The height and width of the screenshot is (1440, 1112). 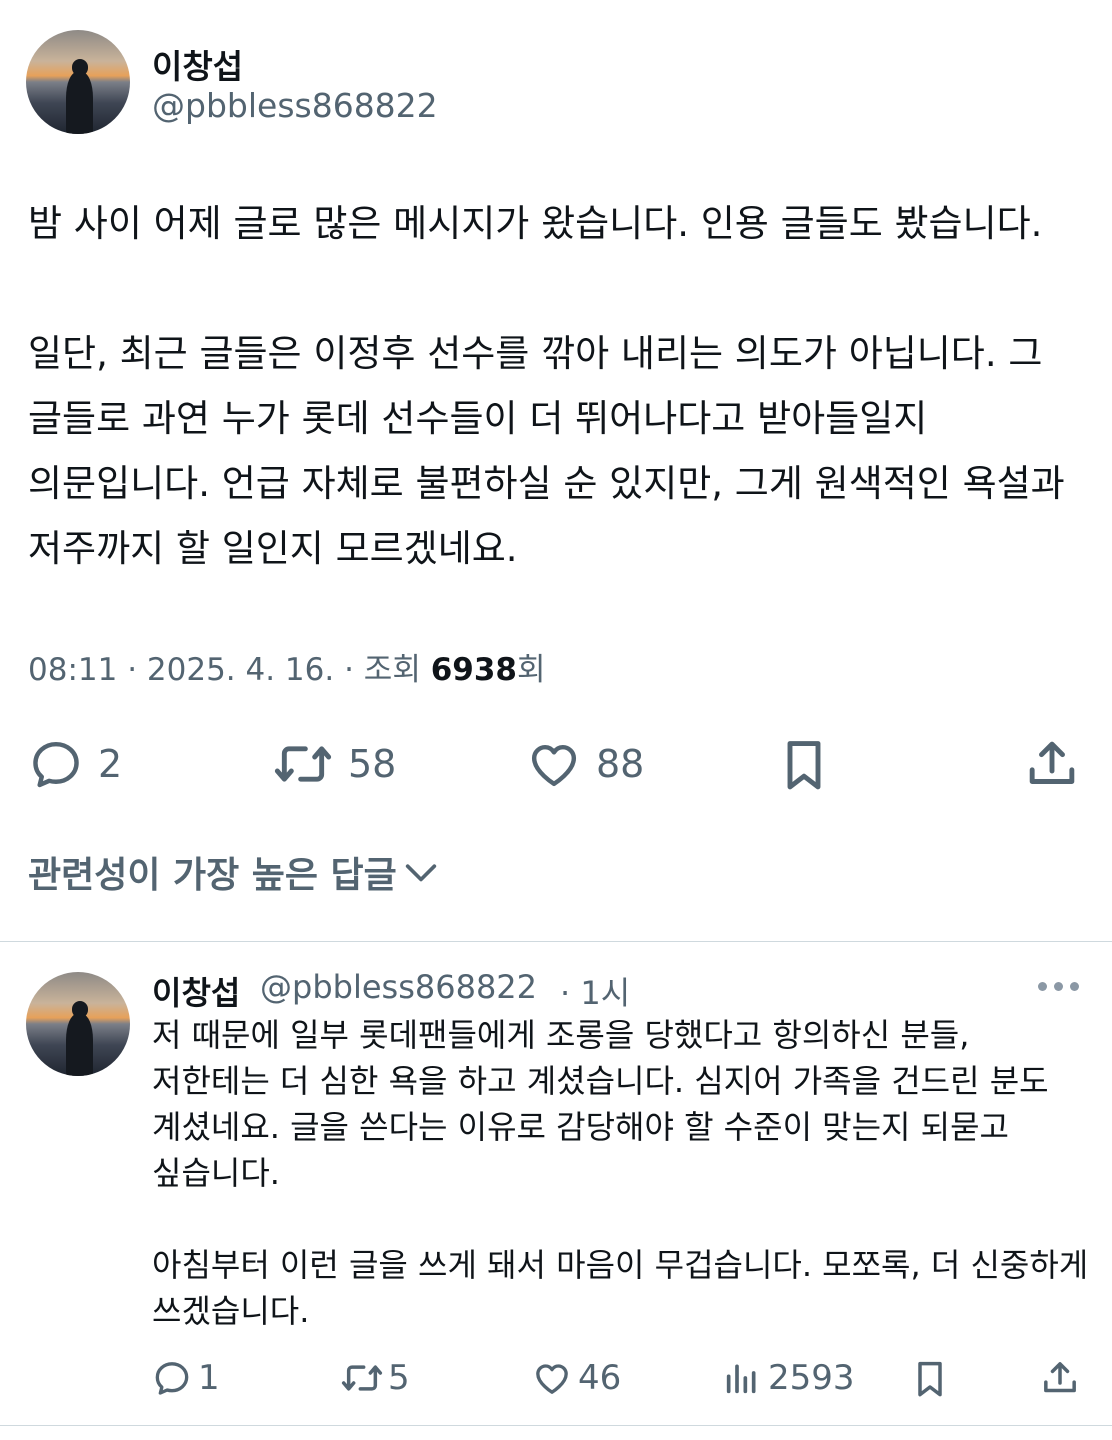 I want to click on tweet-actions: 2 58 88, so click(x=556, y=765).